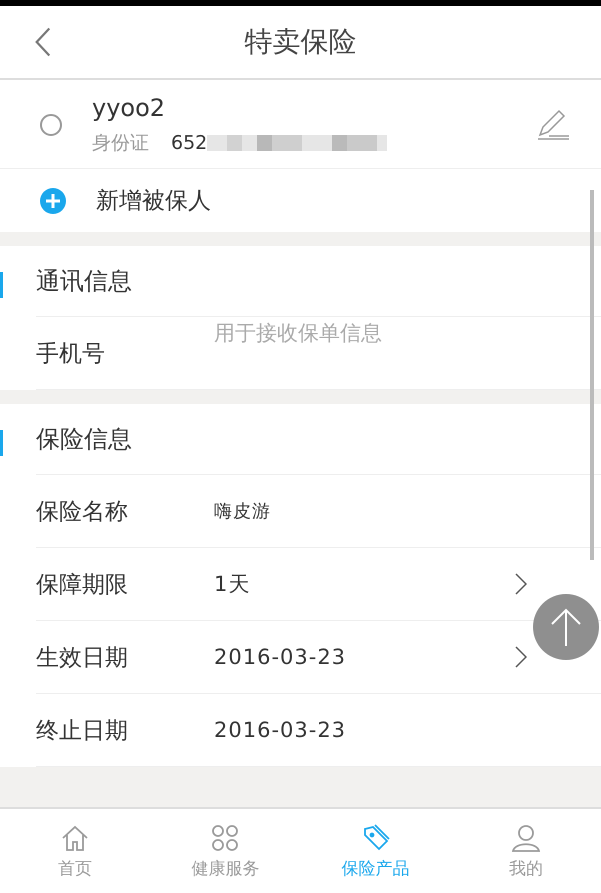 This screenshot has height=893, width=601. What do you see at coordinates (553, 125) in the screenshot?
I see `pencil-icon` at bounding box center [553, 125].